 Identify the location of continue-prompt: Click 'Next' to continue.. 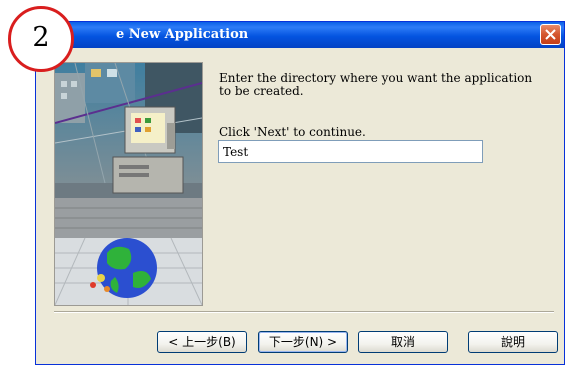
(292, 132).